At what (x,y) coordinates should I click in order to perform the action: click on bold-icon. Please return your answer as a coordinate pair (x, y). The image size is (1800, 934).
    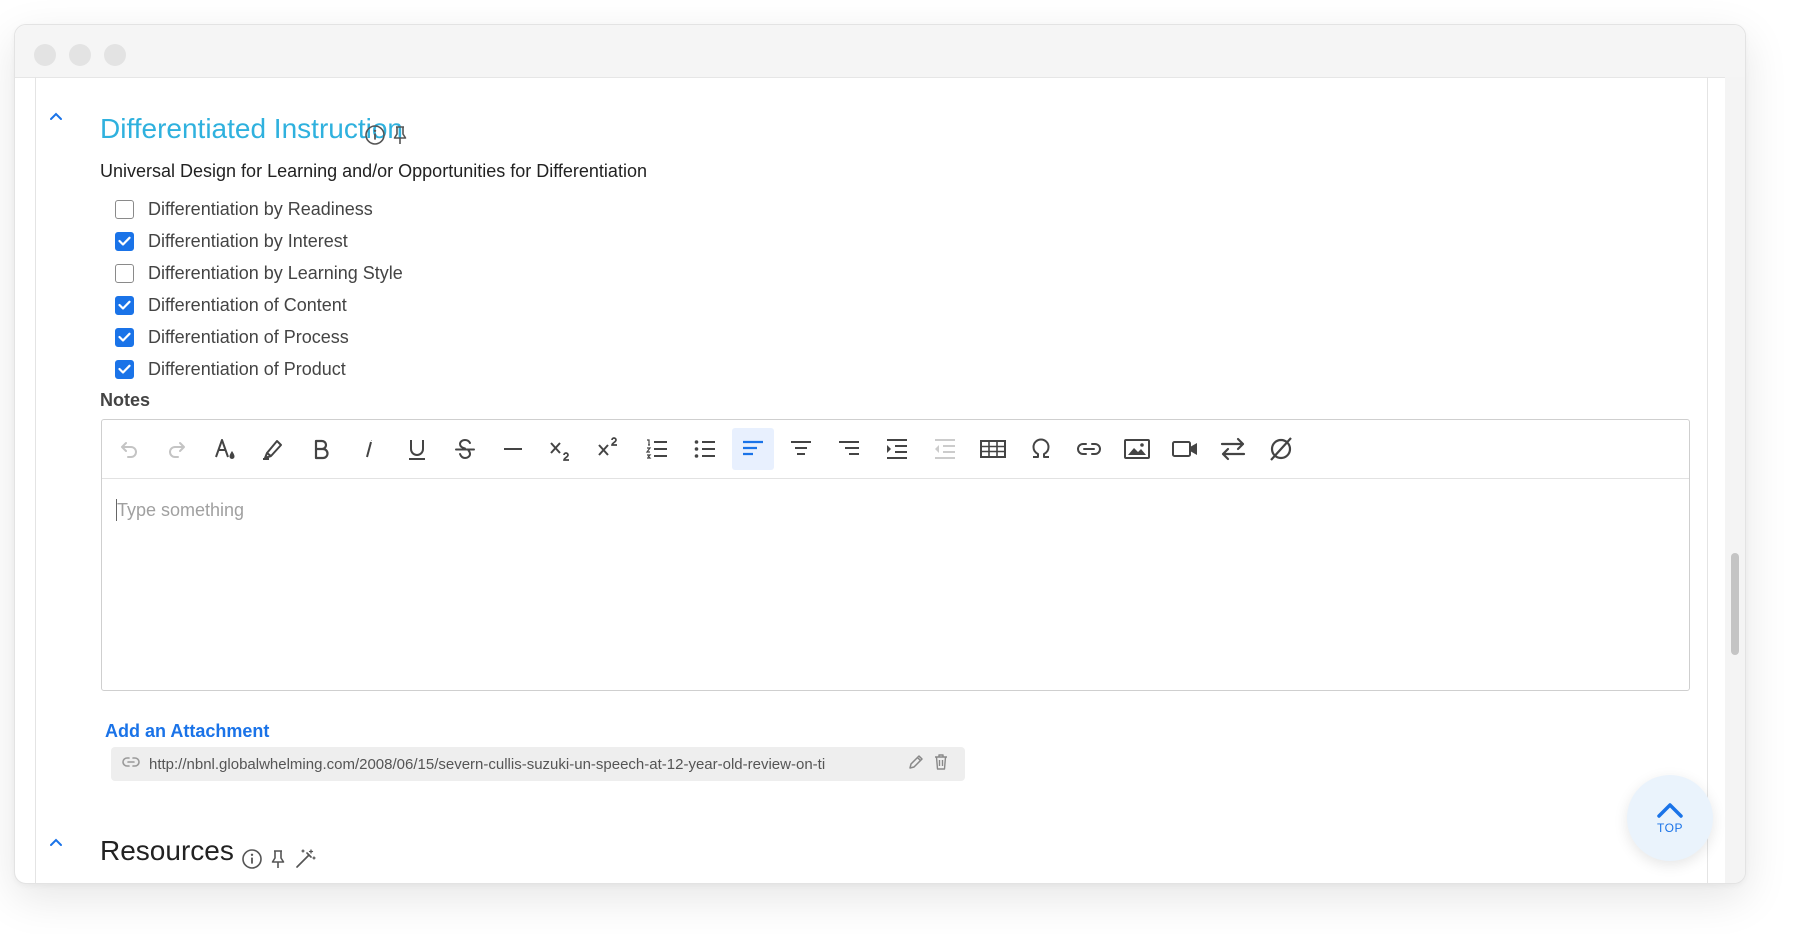
    Looking at the image, I should click on (321, 449).